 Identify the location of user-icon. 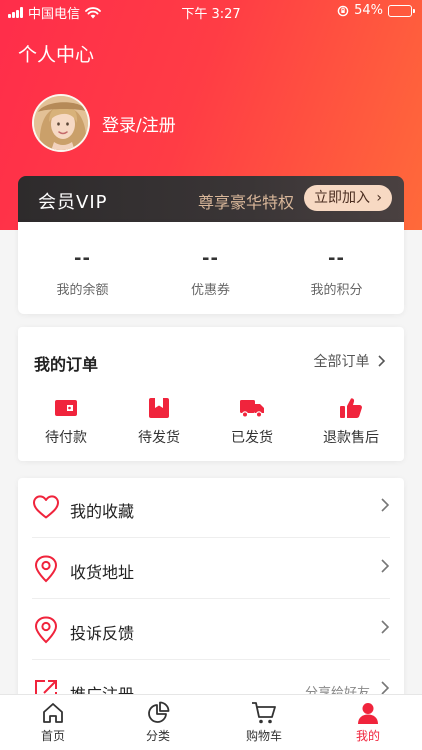
(368, 713).